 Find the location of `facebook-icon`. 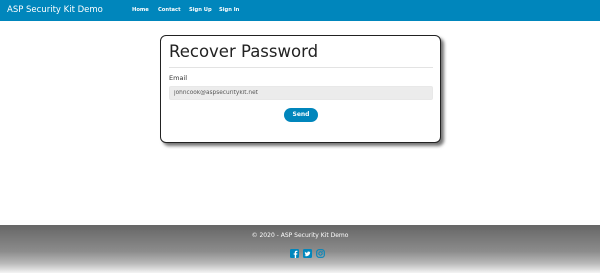

facebook-icon is located at coordinates (294, 253).